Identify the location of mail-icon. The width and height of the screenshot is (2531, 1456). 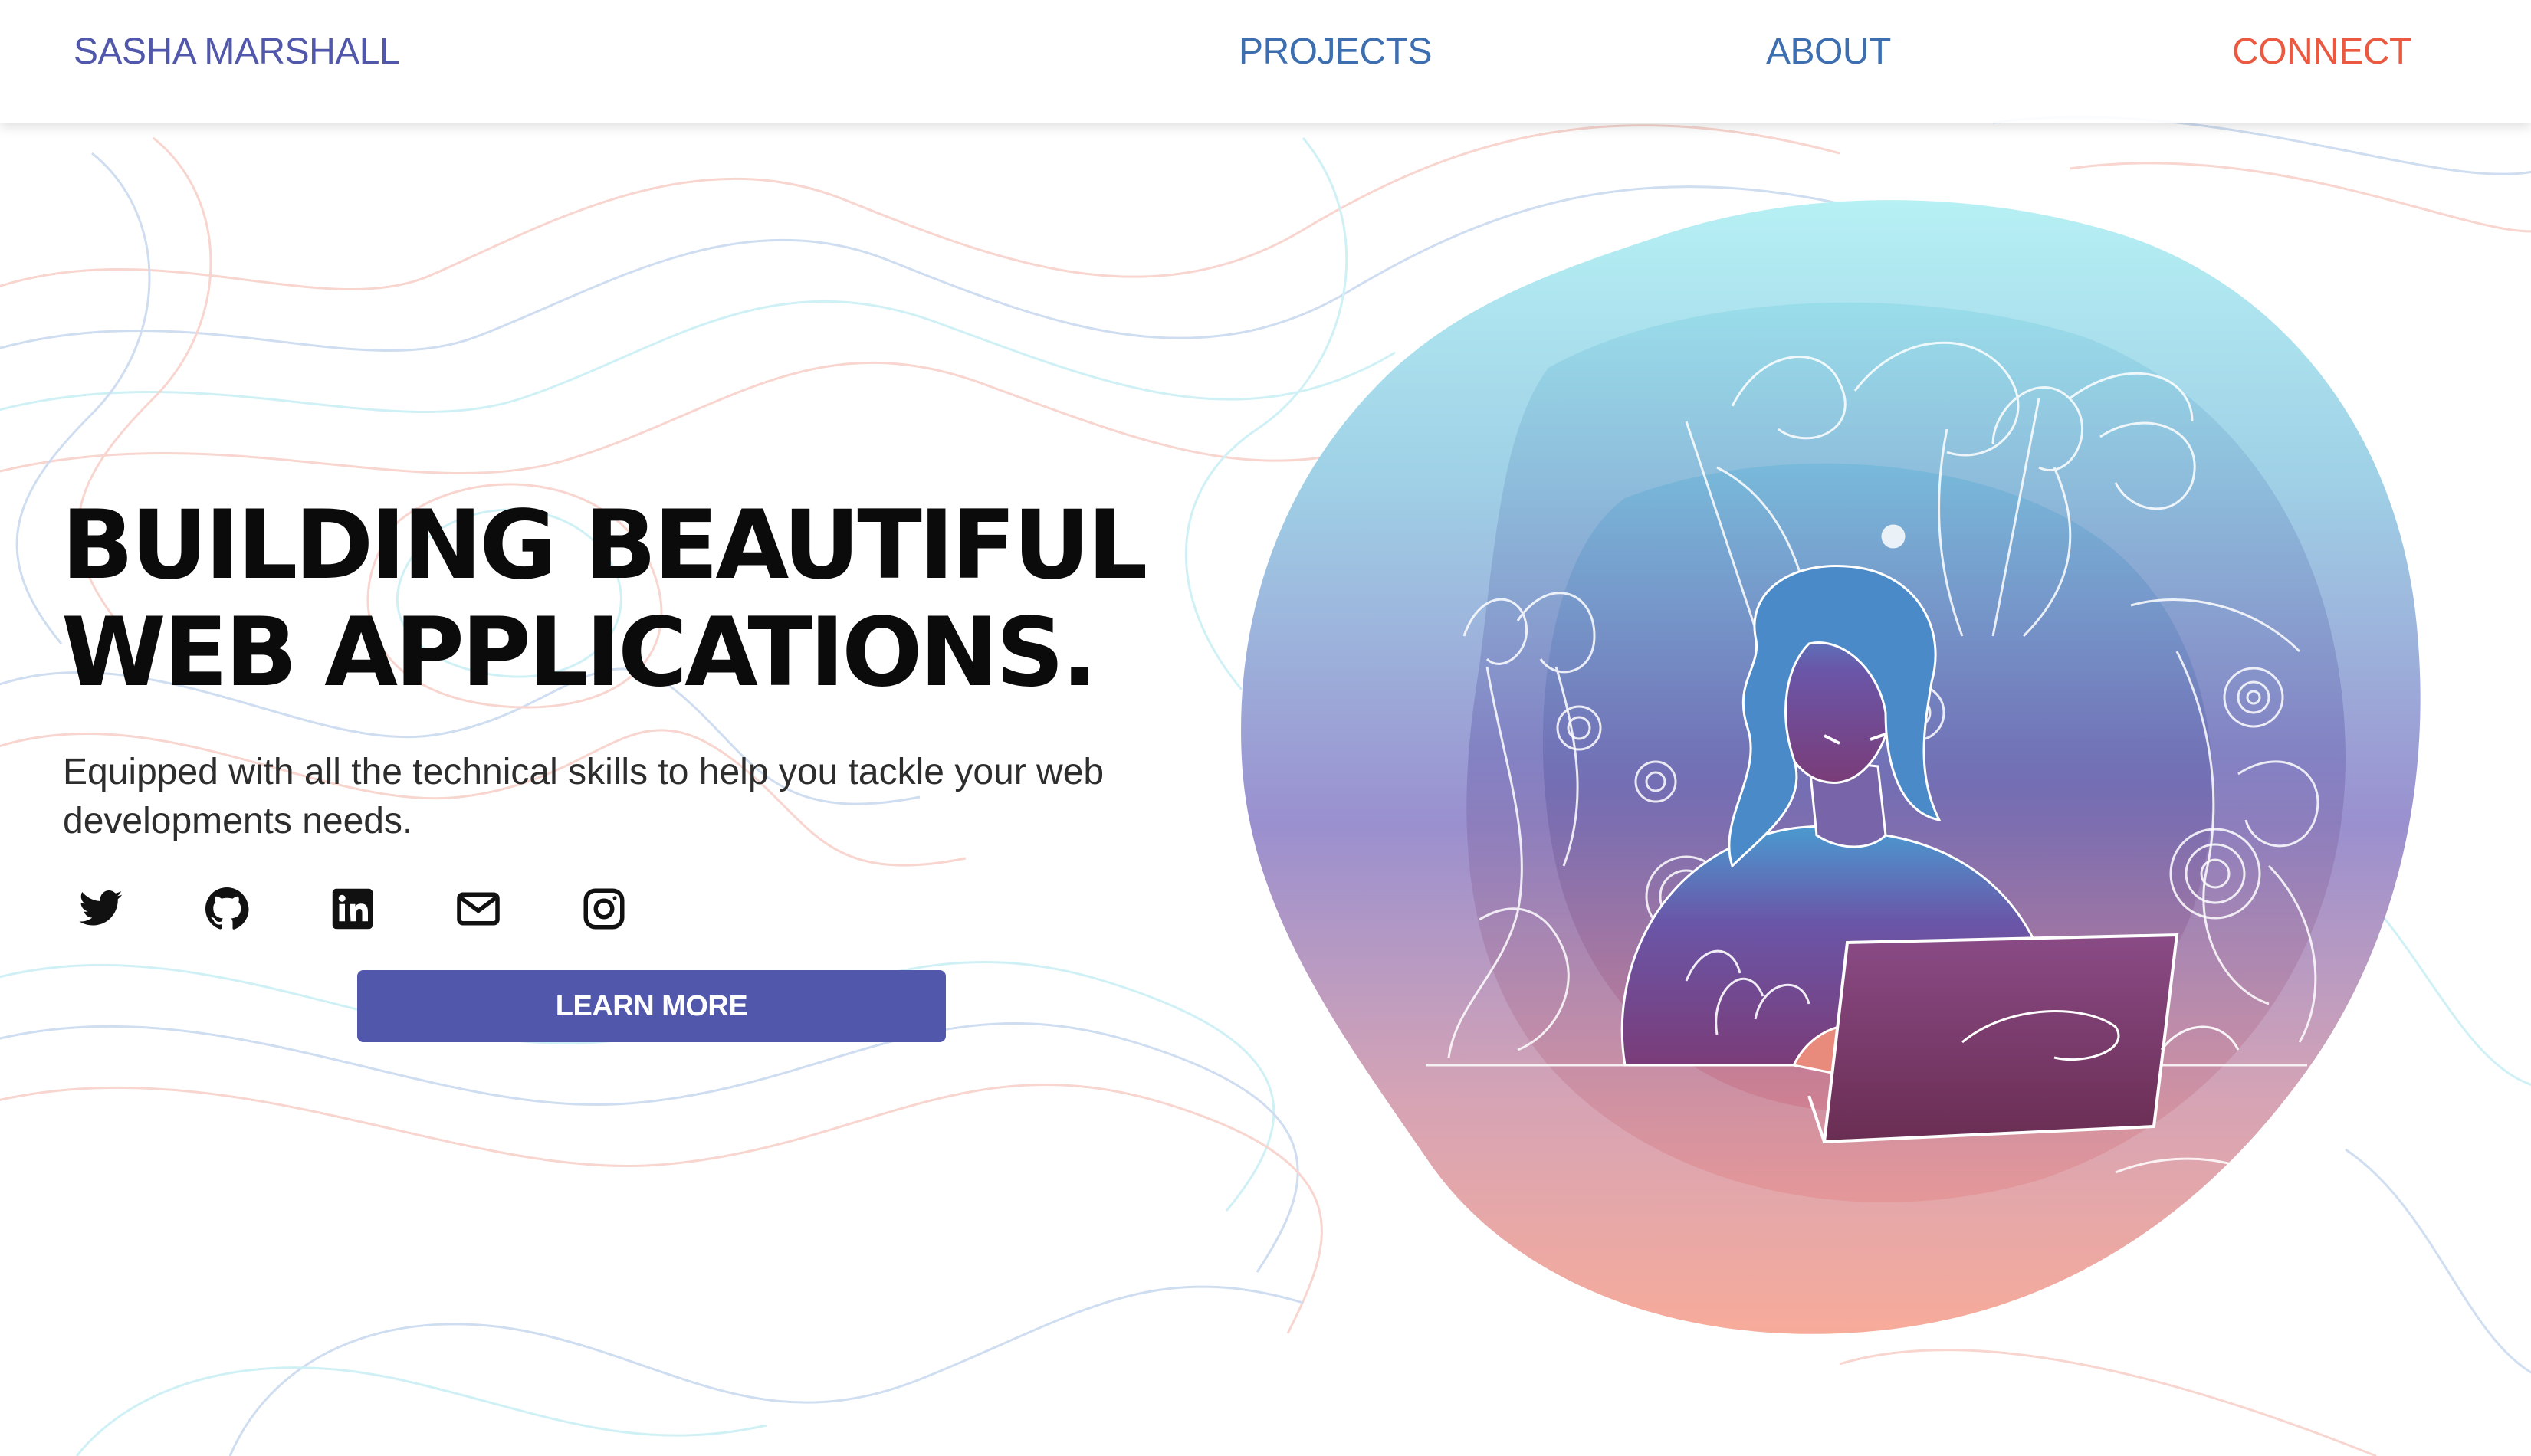
(478, 909).